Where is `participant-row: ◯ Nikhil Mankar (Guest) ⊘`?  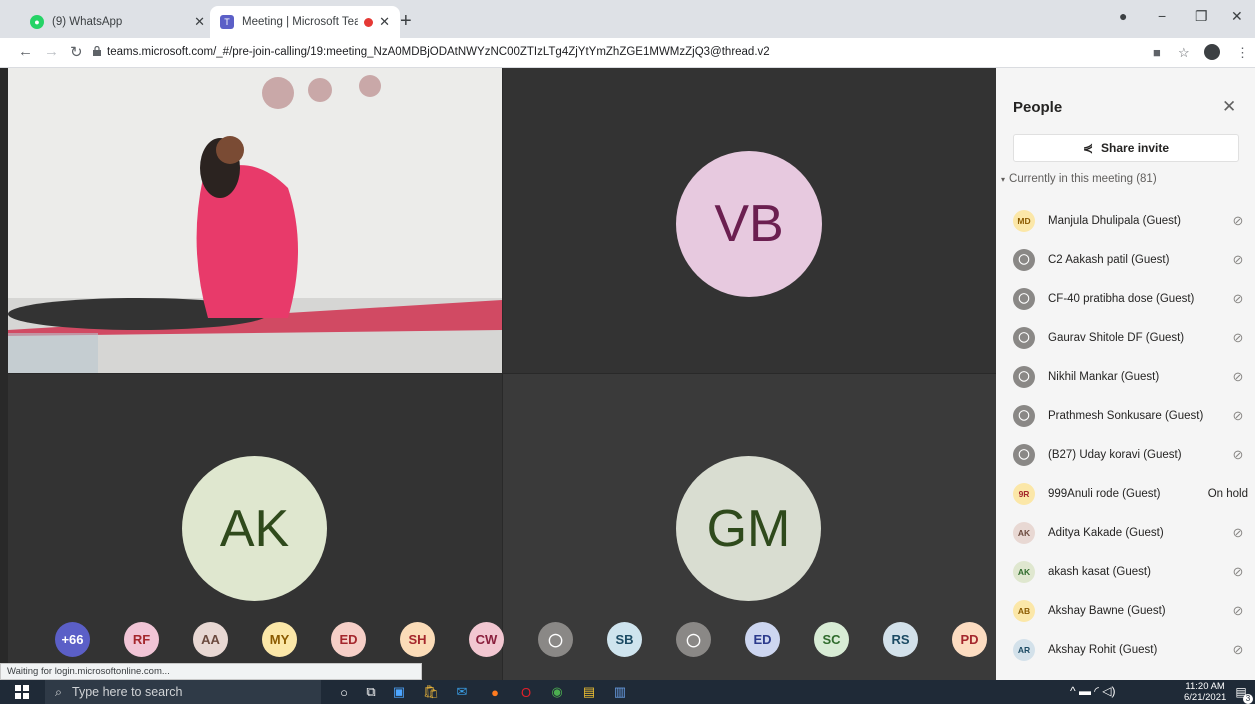 participant-row: ◯ Nikhil Mankar (Guest) ⊘ is located at coordinates (1130, 376).